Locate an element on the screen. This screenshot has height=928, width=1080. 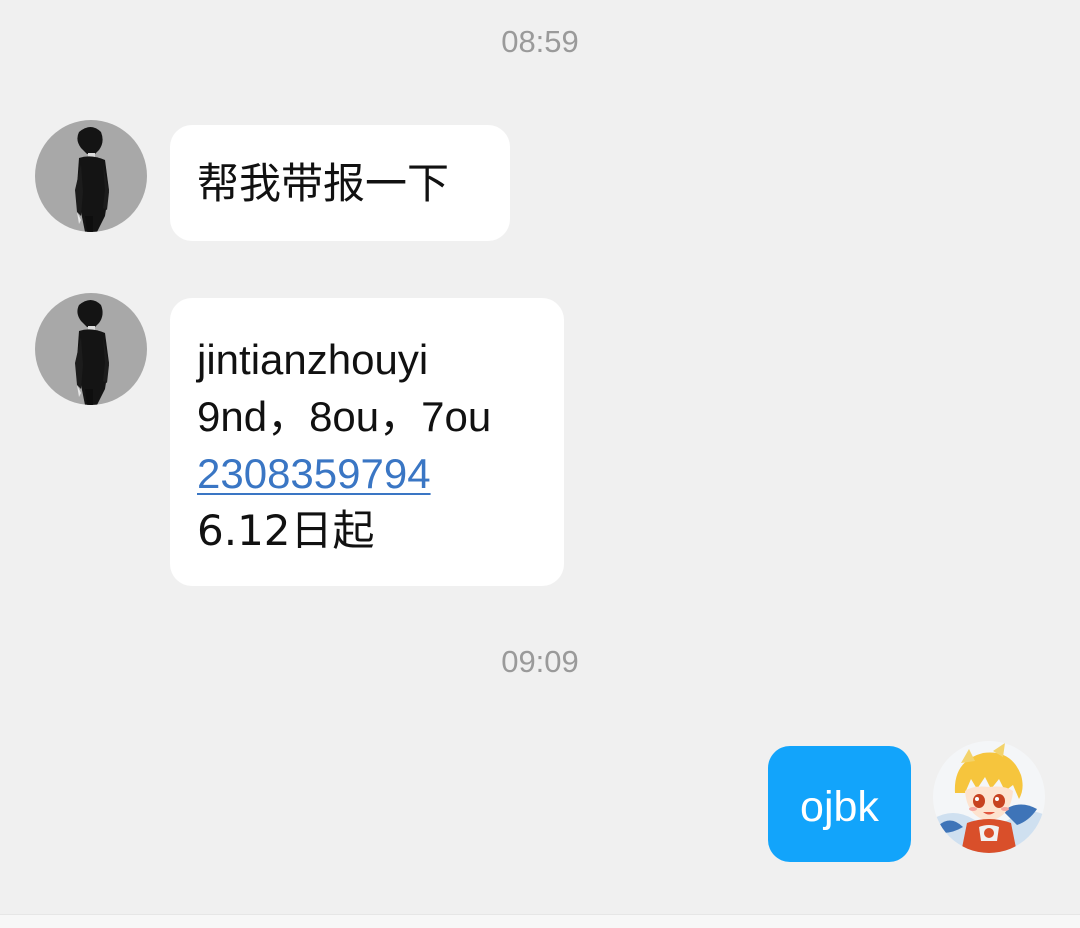
timestamp: 09:09 is located at coordinates (540, 661).